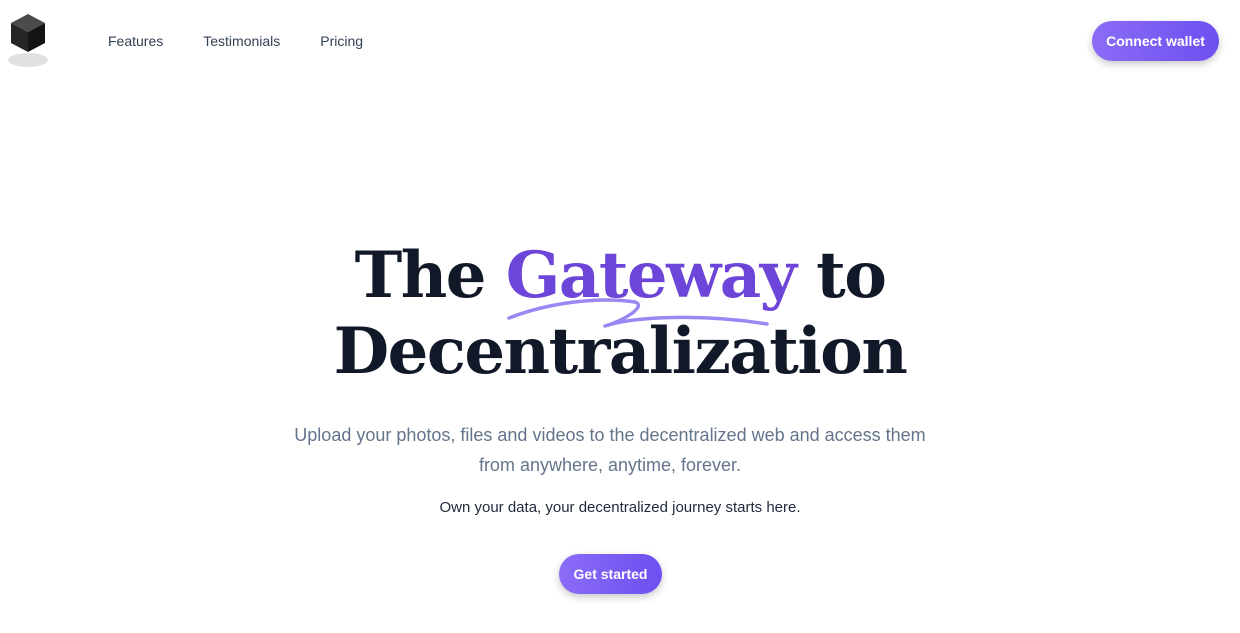 This screenshot has height=633, width=1240. I want to click on connect-wallet-button: Connect wallet, so click(1155, 41).